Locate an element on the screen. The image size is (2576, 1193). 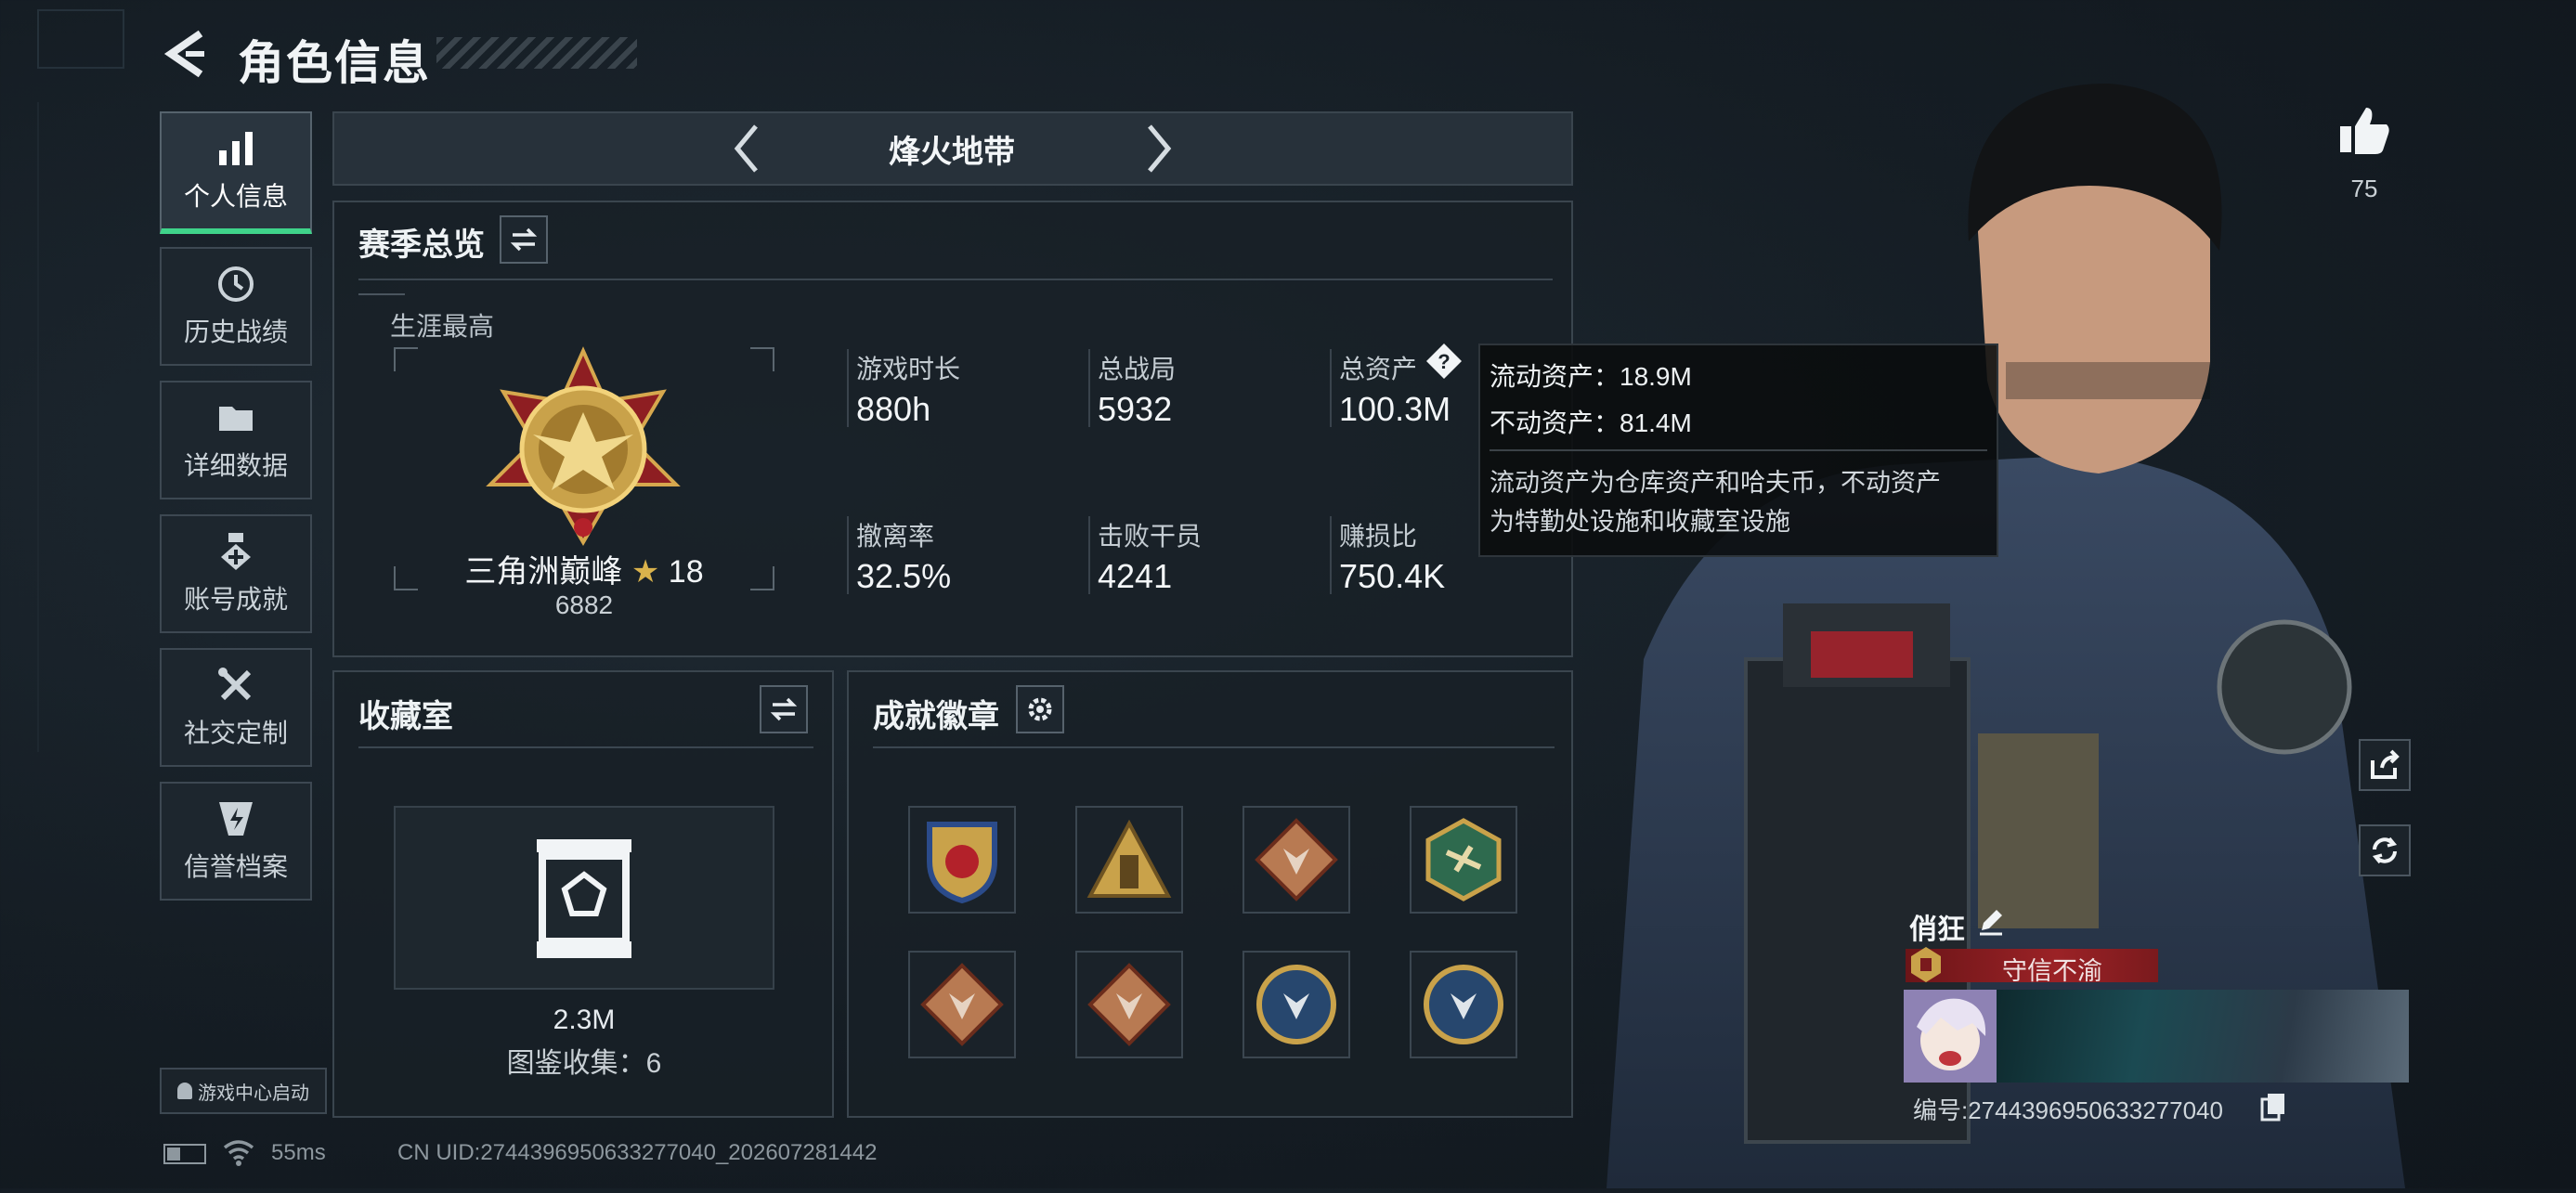
pencil-icon is located at coordinates (1991, 923).